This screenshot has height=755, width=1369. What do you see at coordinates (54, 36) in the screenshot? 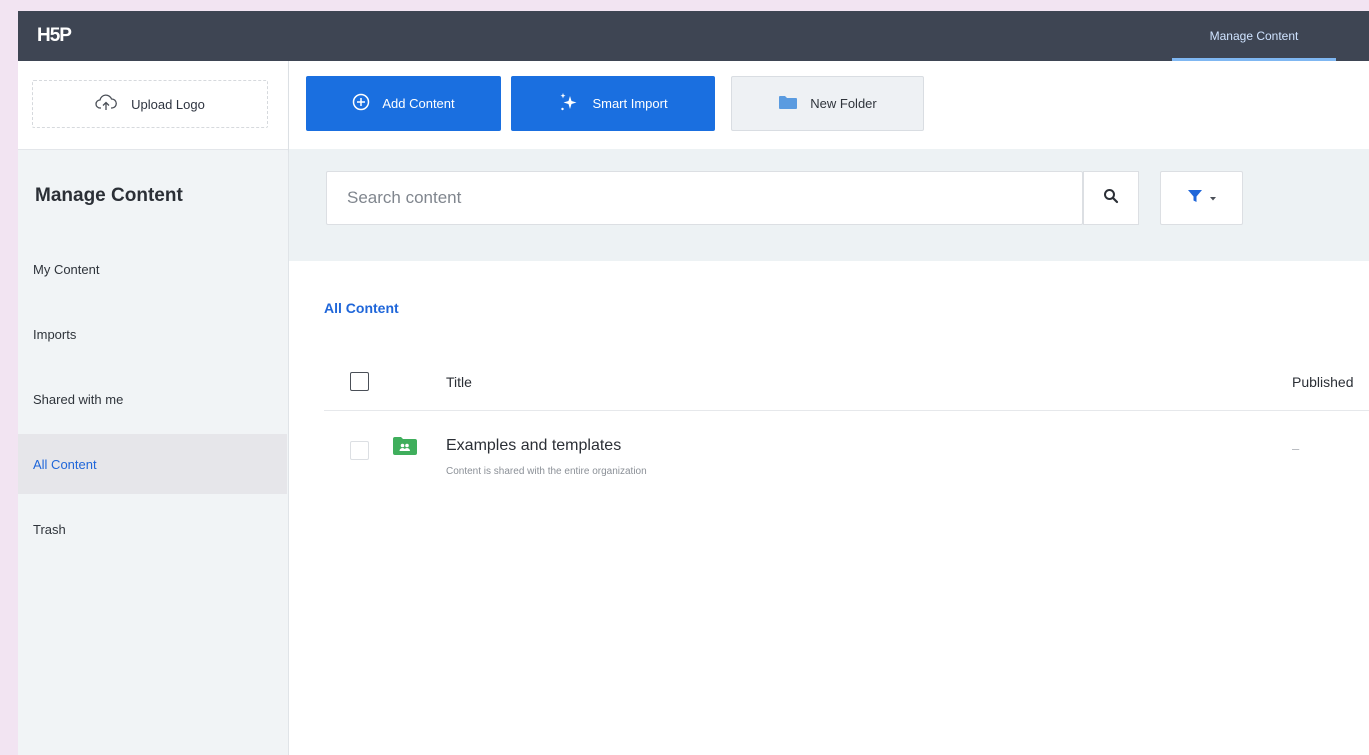
I see `h5p-logo: H5P` at bounding box center [54, 36].